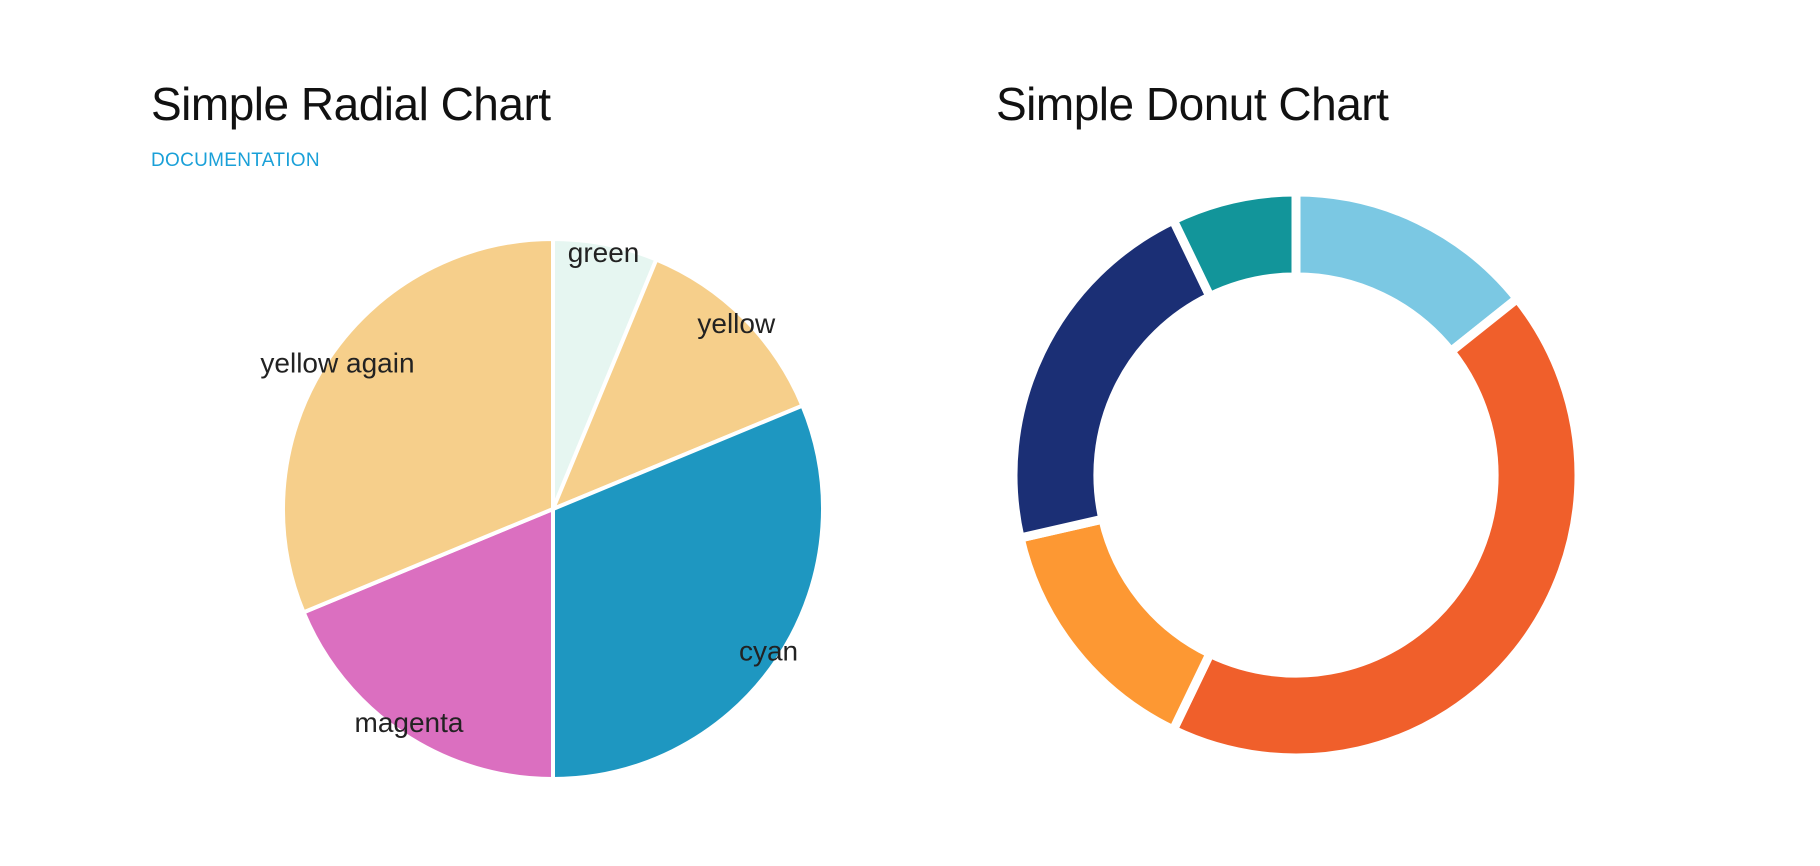 Image resolution: width=1820 pixels, height=866 pixels. Describe the element at coordinates (409, 722) in the screenshot. I see `radial-label-magenta: magenta` at that location.